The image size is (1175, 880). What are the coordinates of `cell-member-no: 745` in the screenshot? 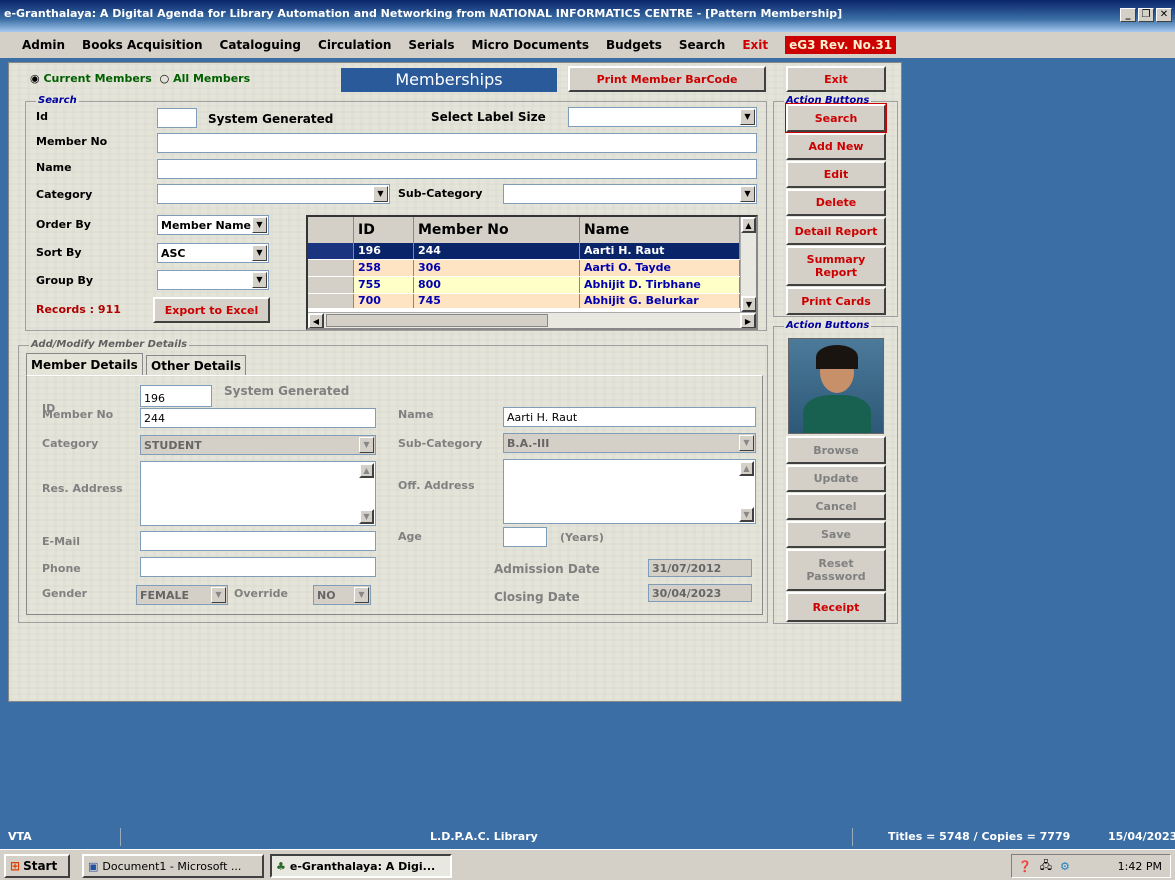 It's located at (497, 301).